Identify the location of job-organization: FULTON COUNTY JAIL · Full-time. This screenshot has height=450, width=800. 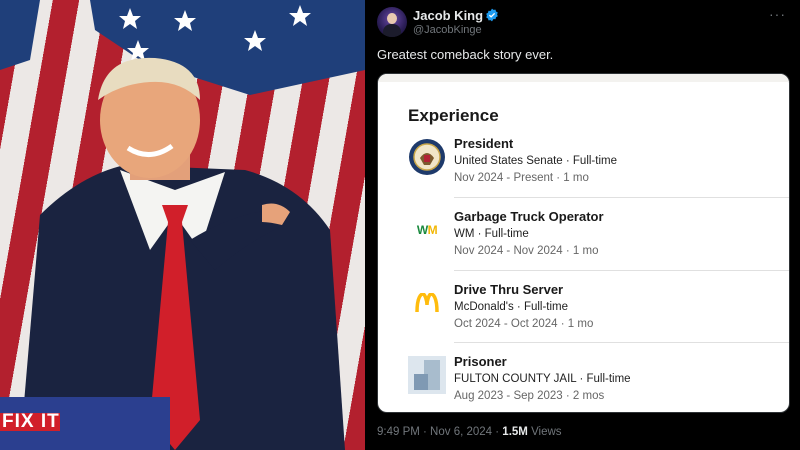
(542, 379).